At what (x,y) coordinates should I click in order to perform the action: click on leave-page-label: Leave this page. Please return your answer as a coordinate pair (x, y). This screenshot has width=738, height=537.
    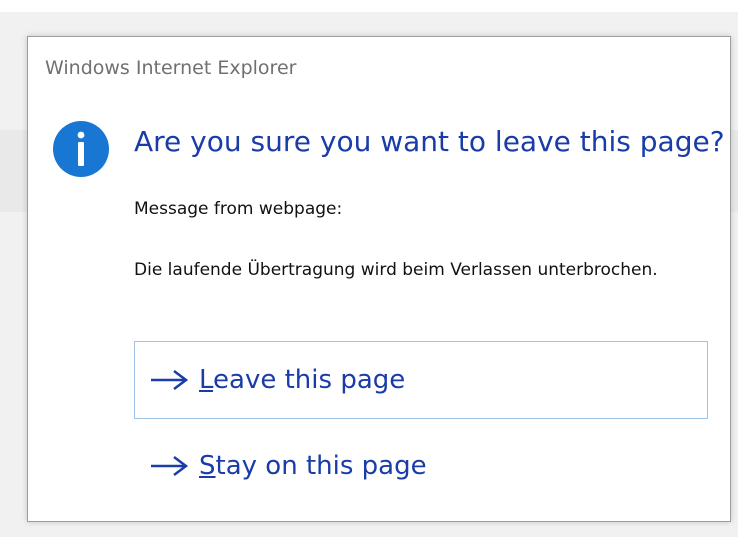
    Looking at the image, I should click on (302, 380).